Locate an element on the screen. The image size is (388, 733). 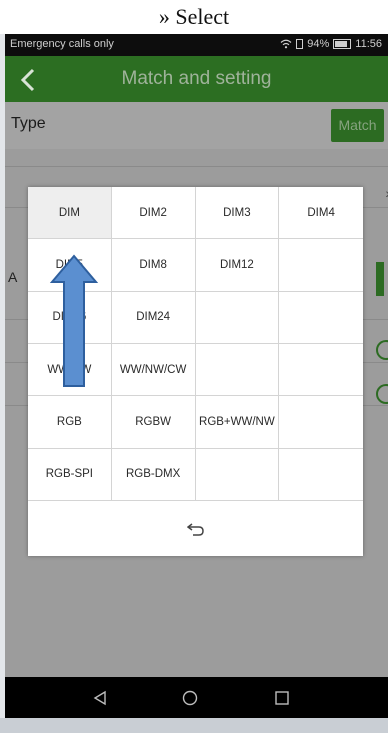
type-option: RGBW is located at coordinates (153, 422).